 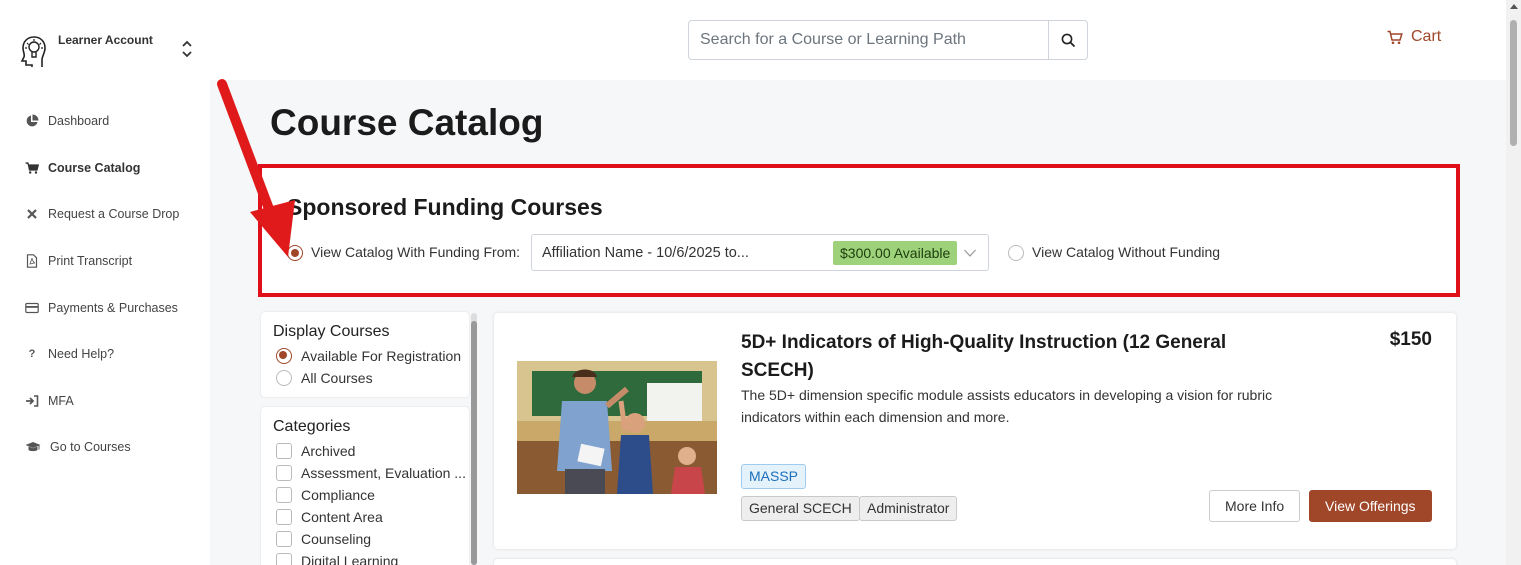 I want to click on x-icon, so click(x=32, y=214).